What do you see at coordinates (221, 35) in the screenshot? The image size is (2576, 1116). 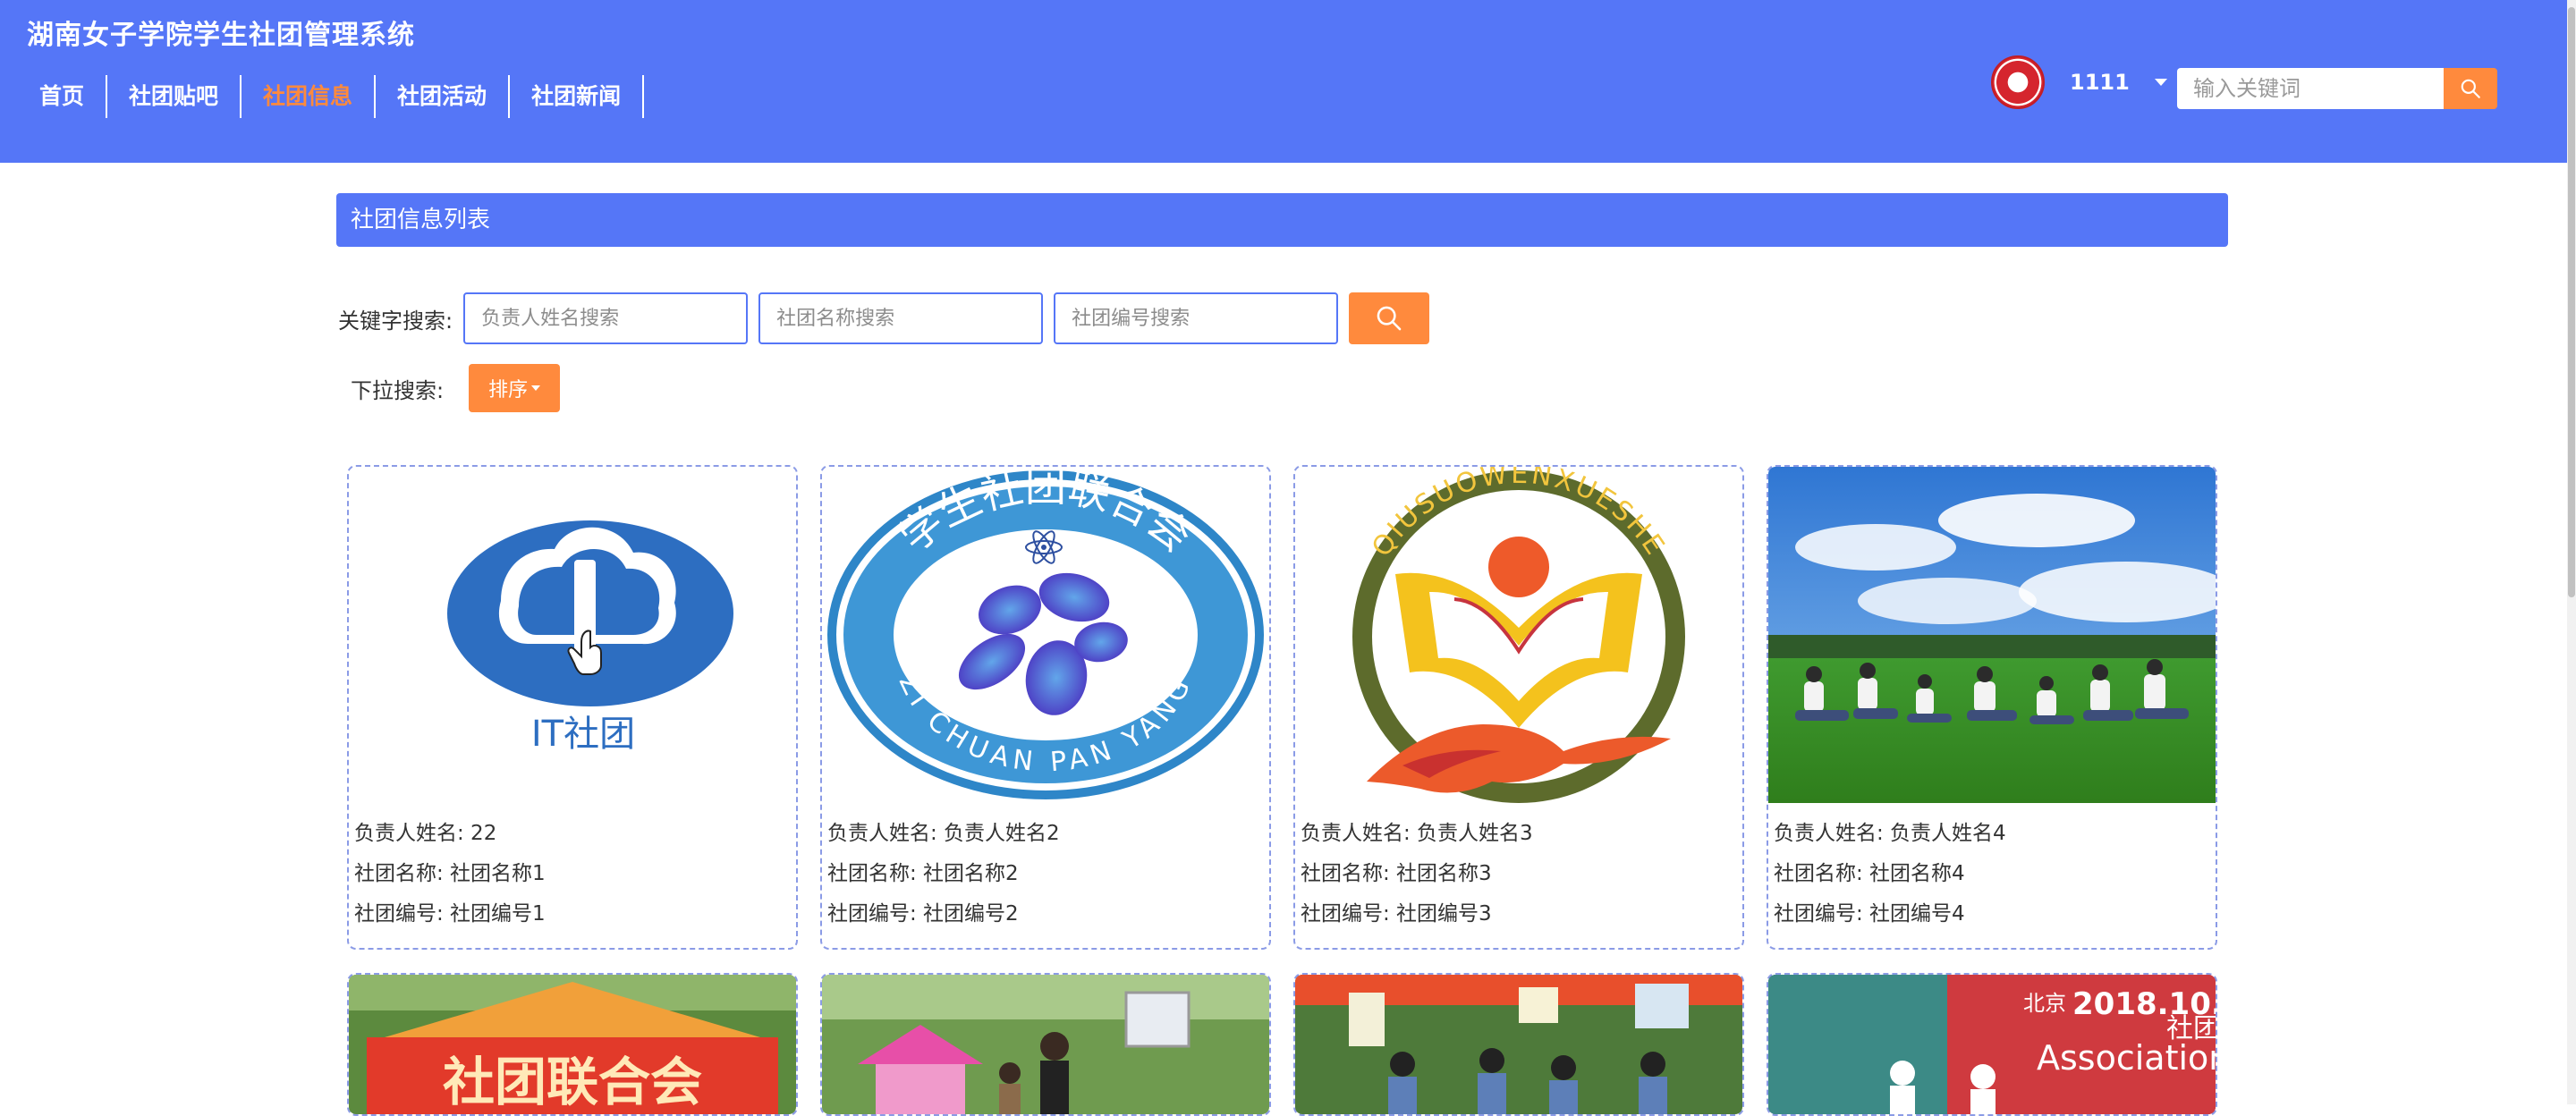 I see `site-title: 湖南女子学院学生社团管理系统` at bounding box center [221, 35].